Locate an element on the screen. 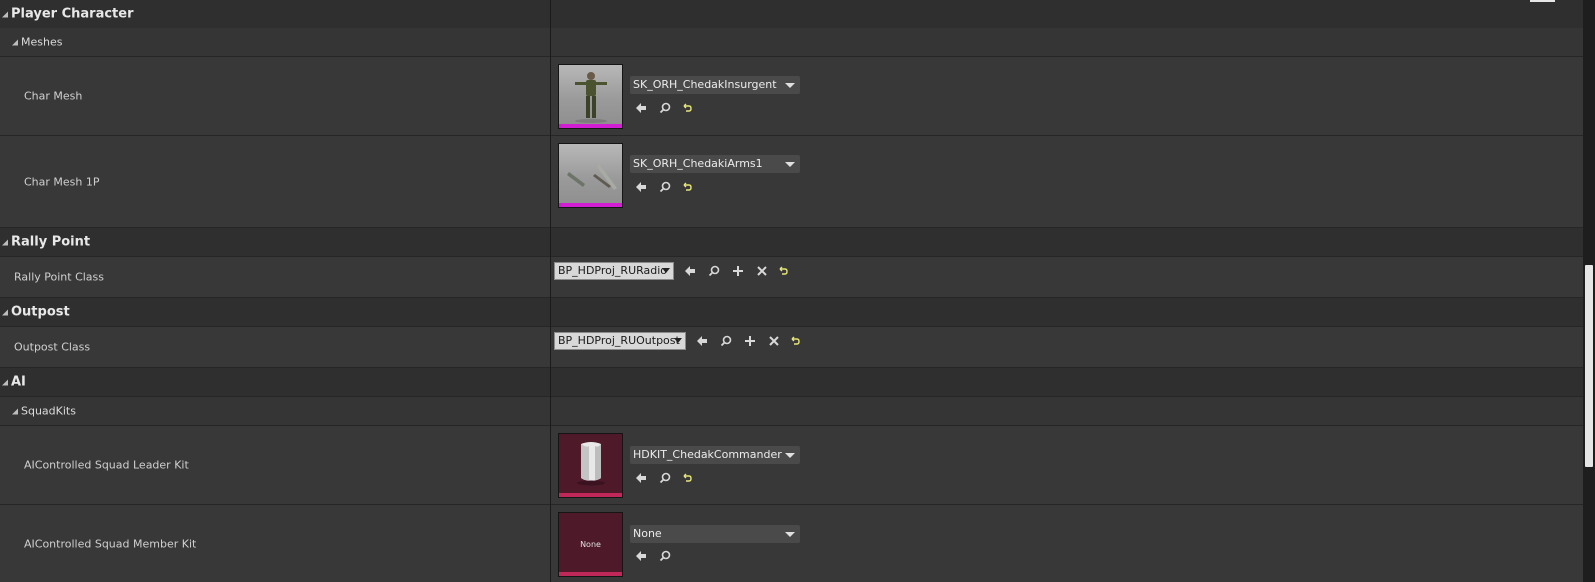  subcategory-title: Meshes is located at coordinates (42, 42).